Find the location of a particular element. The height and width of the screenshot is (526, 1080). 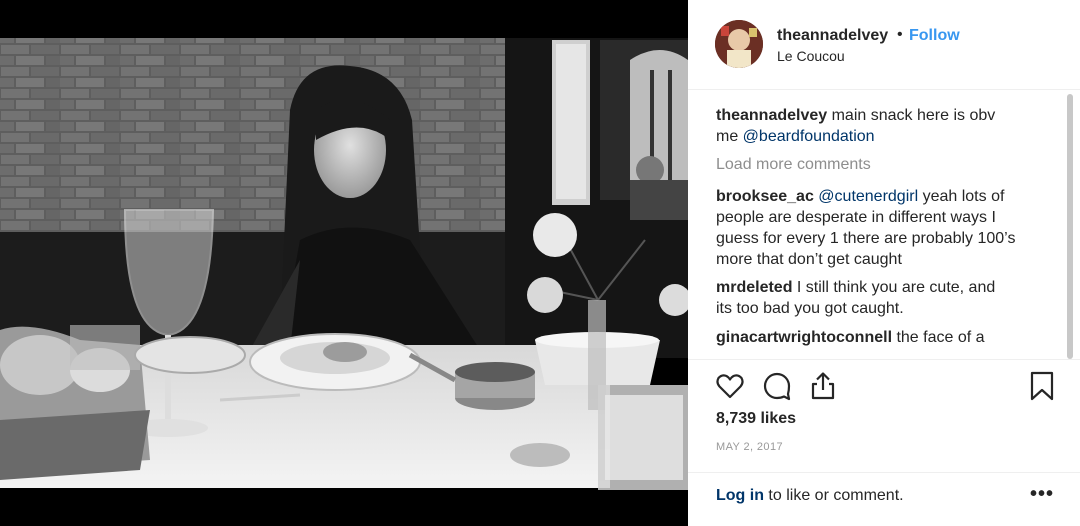

ellipsis-icon: ••• is located at coordinates (1042, 494).